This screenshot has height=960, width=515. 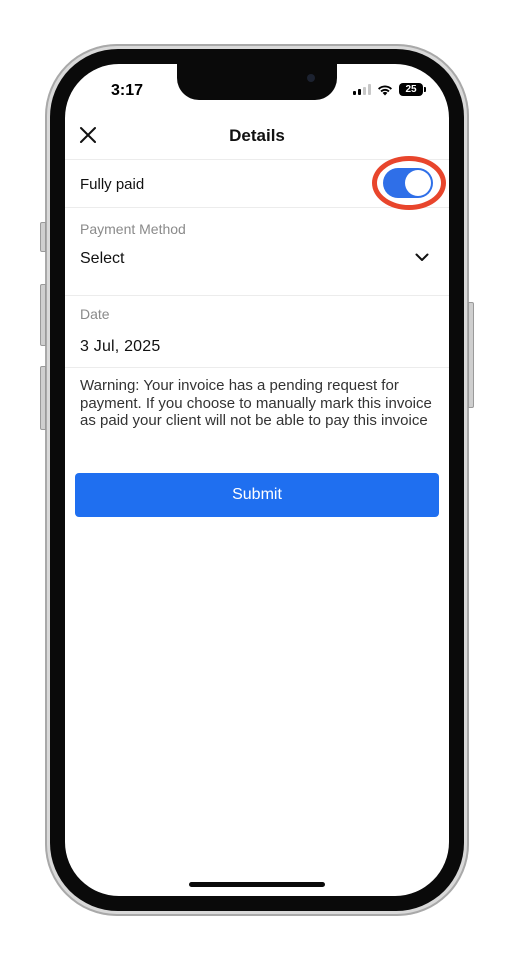 What do you see at coordinates (257, 495) in the screenshot?
I see `submit-button: Submit` at bounding box center [257, 495].